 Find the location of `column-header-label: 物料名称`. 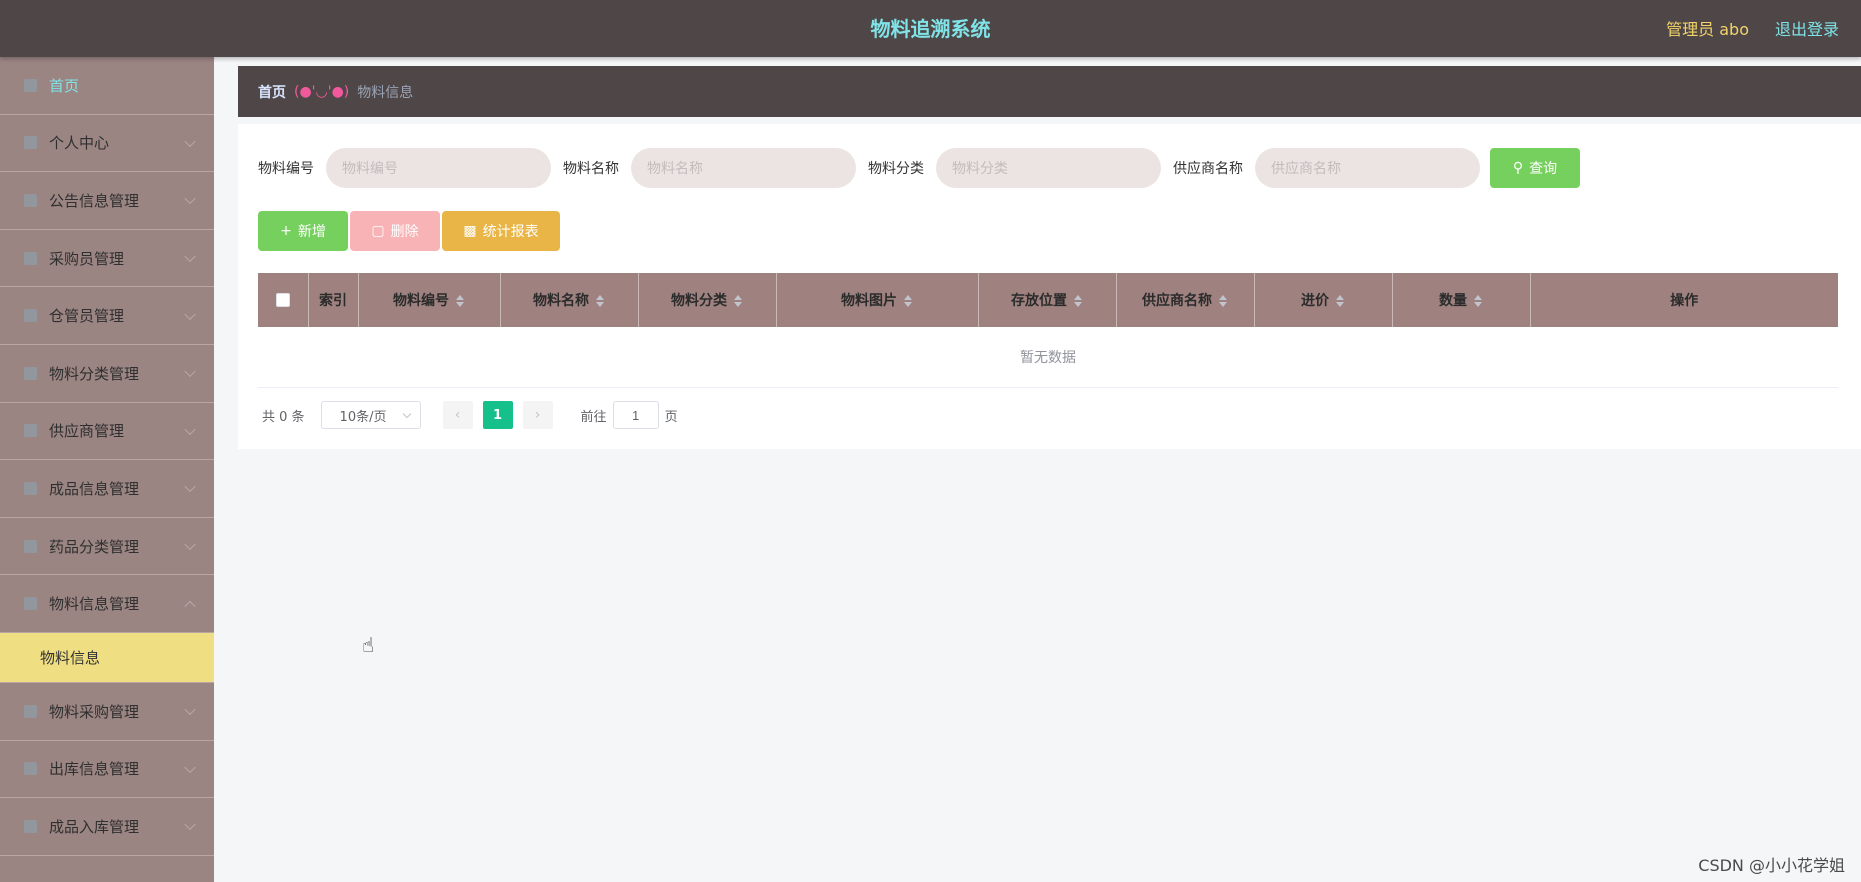

column-header-label: 物料名称 is located at coordinates (561, 301).